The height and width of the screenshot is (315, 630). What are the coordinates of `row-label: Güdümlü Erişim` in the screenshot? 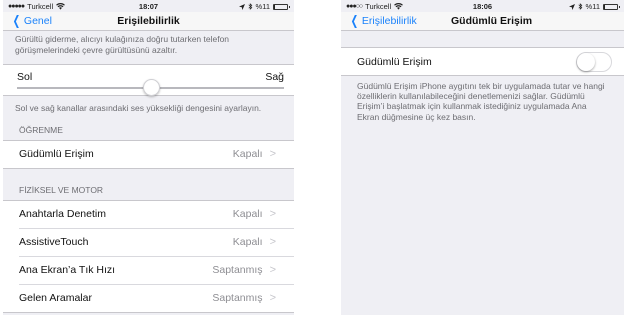 It's located at (56, 154).